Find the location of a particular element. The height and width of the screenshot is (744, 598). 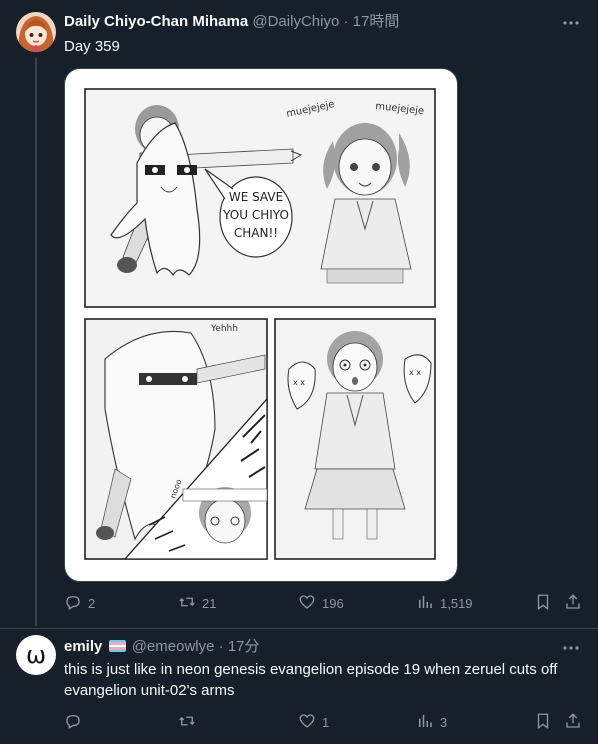

retweet-button: 21 is located at coordinates (197, 603).